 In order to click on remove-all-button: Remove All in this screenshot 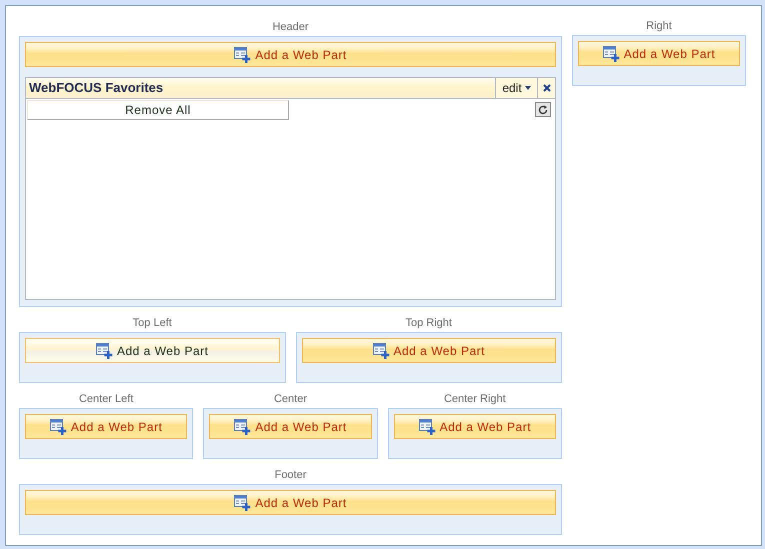, I will do `click(158, 110)`.